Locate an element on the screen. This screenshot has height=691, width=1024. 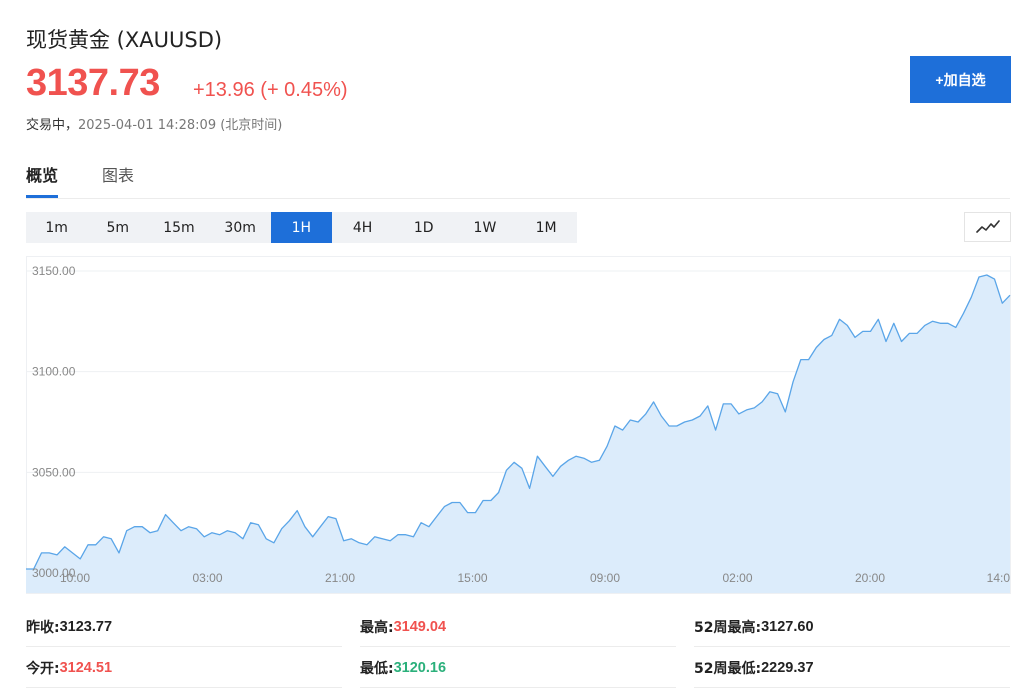
period-1h: 1H is located at coordinates (301, 227).